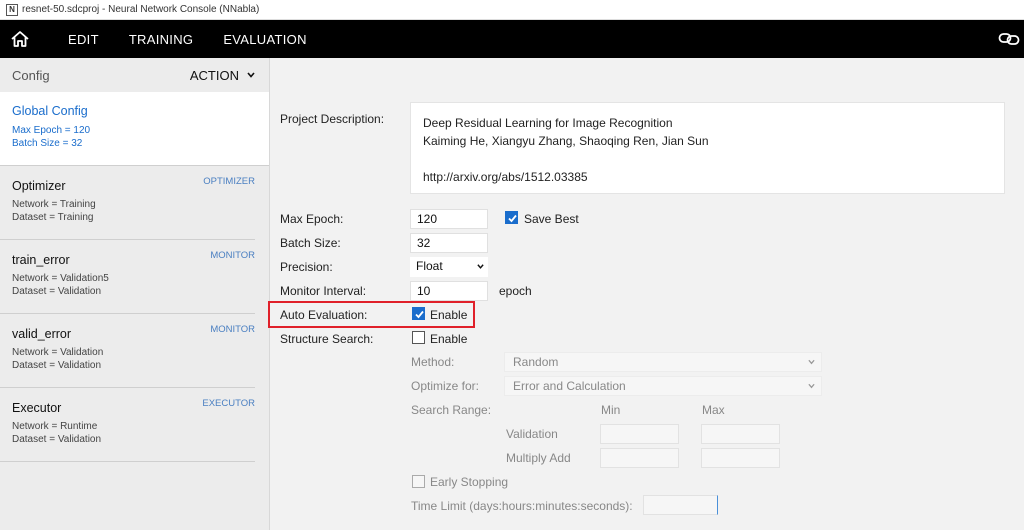 The height and width of the screenshot is (530, 1024). I want to click on precision-select: Float, so click(449, 267).